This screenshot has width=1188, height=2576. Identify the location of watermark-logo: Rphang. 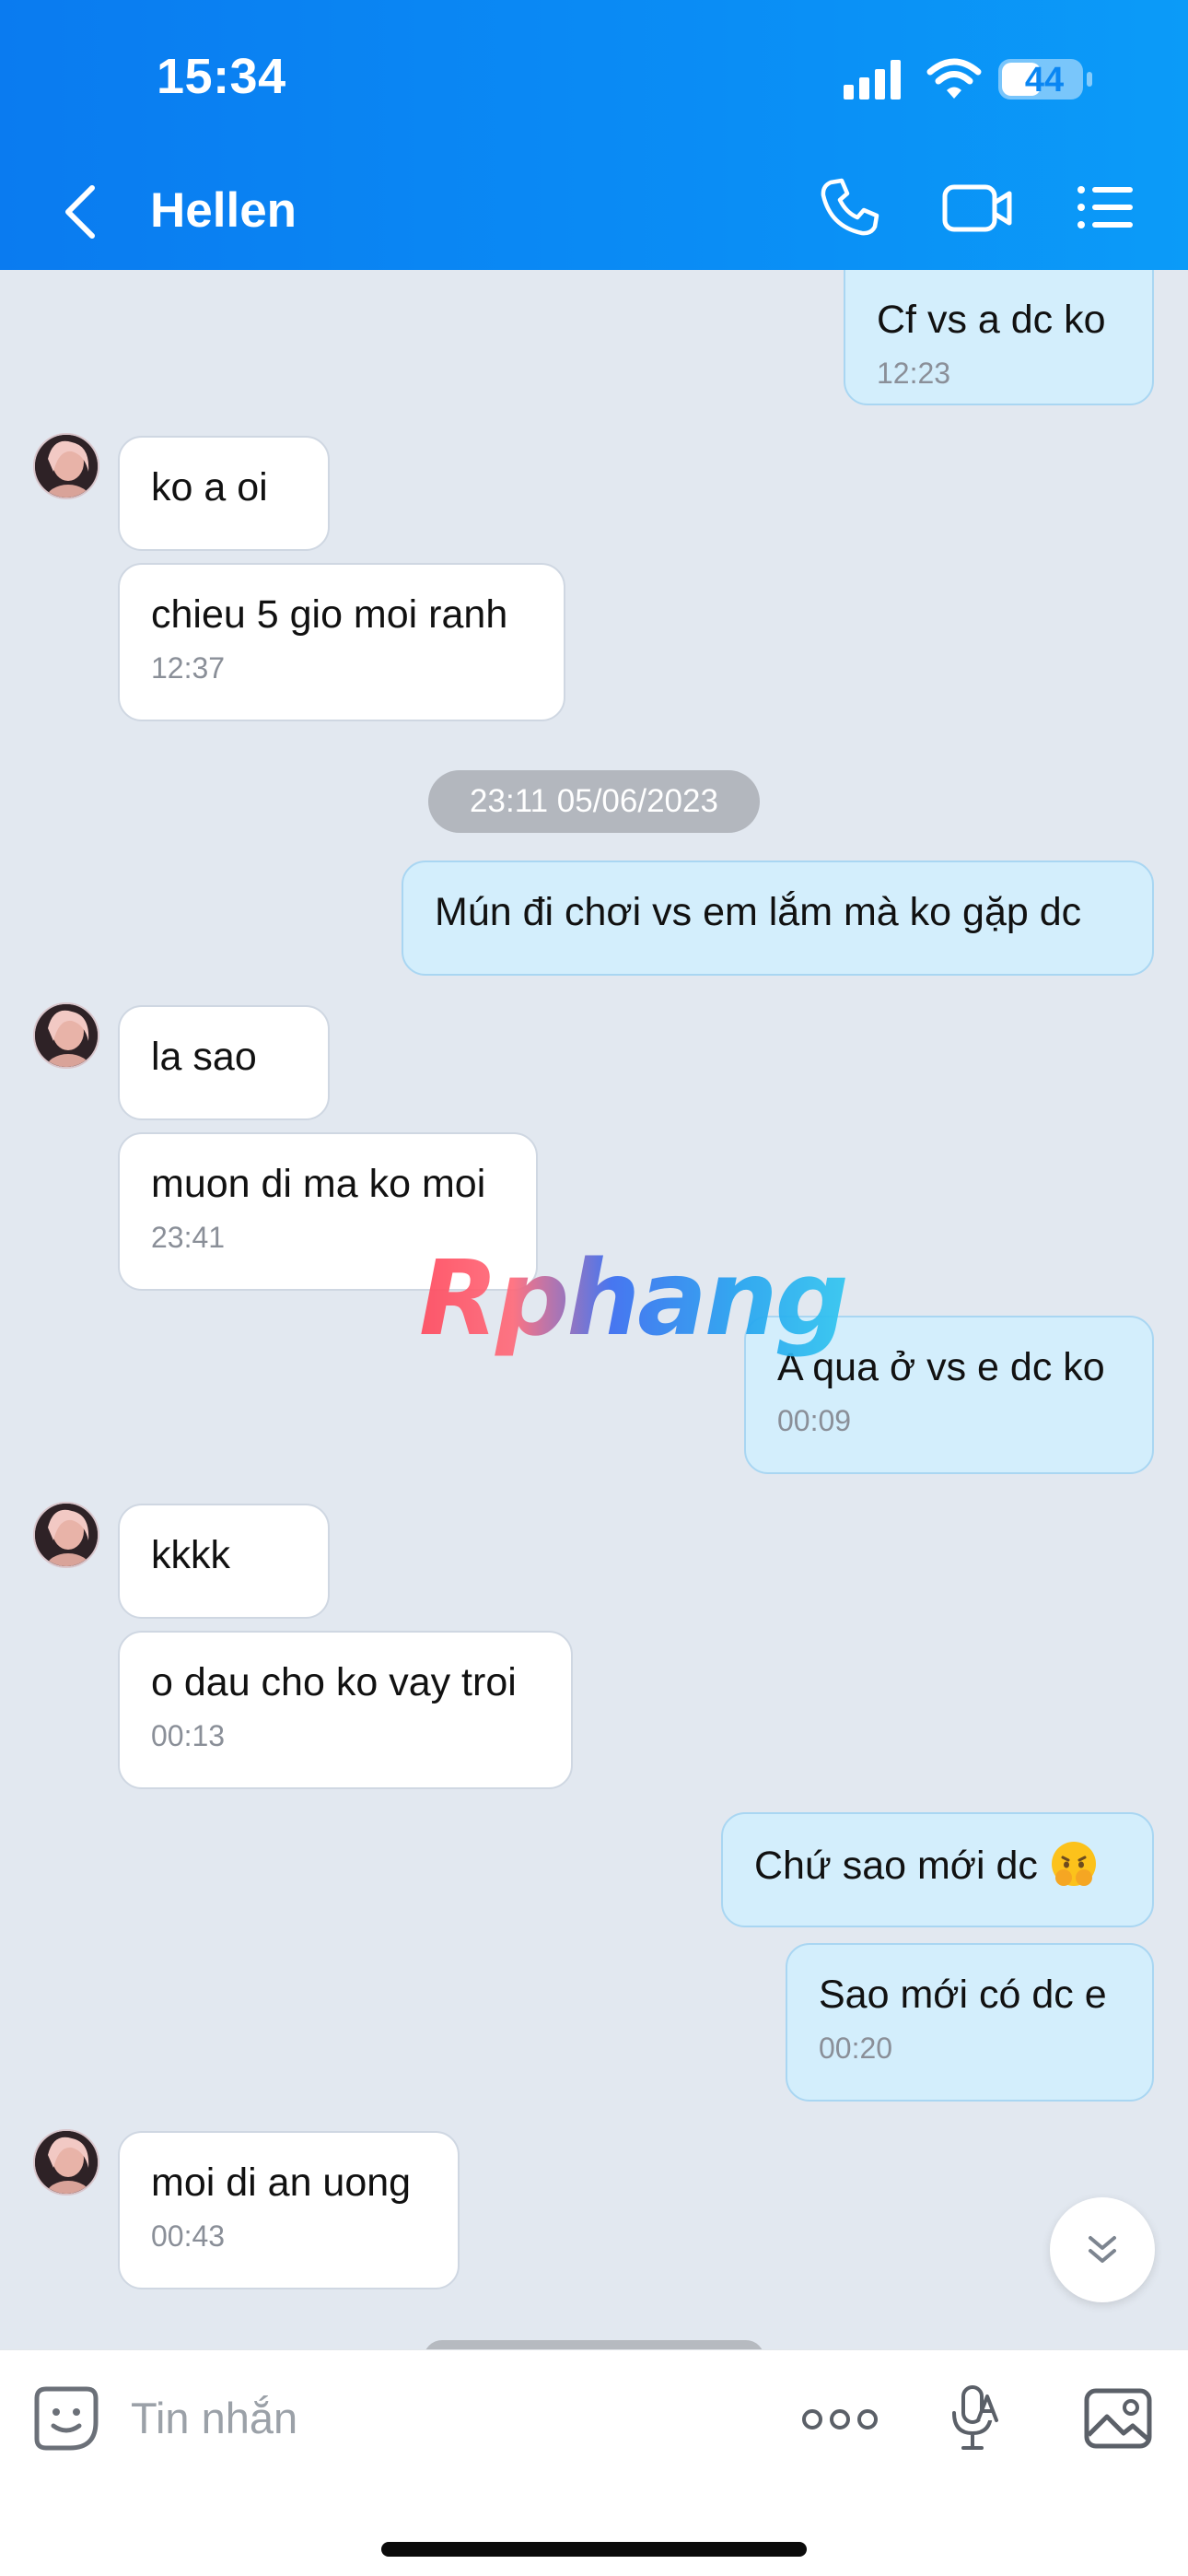
(634, 1299).